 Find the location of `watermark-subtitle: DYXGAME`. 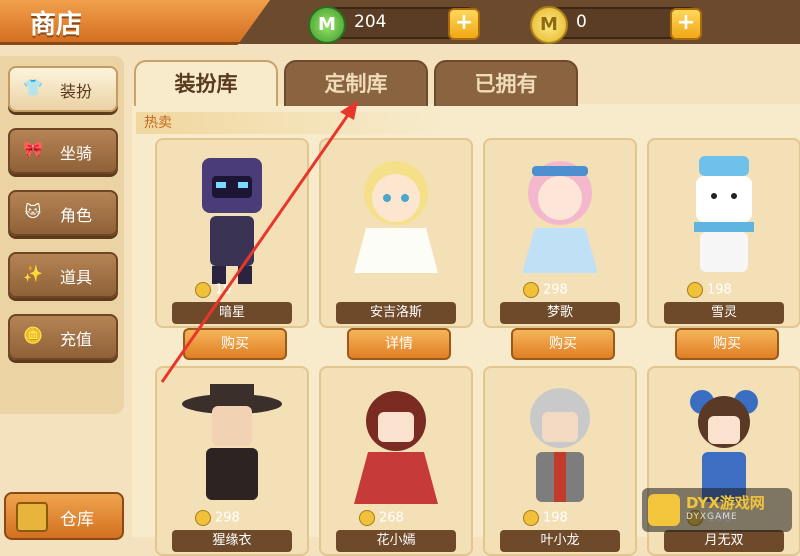

watermark-subtitle: DYXGAME is located at coordinates (712, 517).